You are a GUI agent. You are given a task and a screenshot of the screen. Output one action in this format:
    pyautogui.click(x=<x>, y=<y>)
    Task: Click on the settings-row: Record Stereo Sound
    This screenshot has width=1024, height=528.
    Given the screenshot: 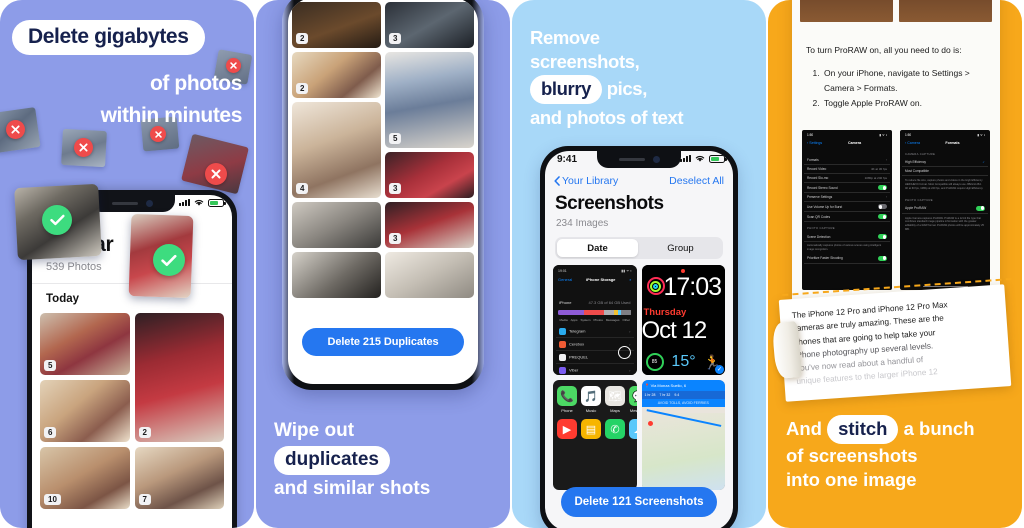 What is the action you would take?
    pyautogui.click(x=847, y=188)
    